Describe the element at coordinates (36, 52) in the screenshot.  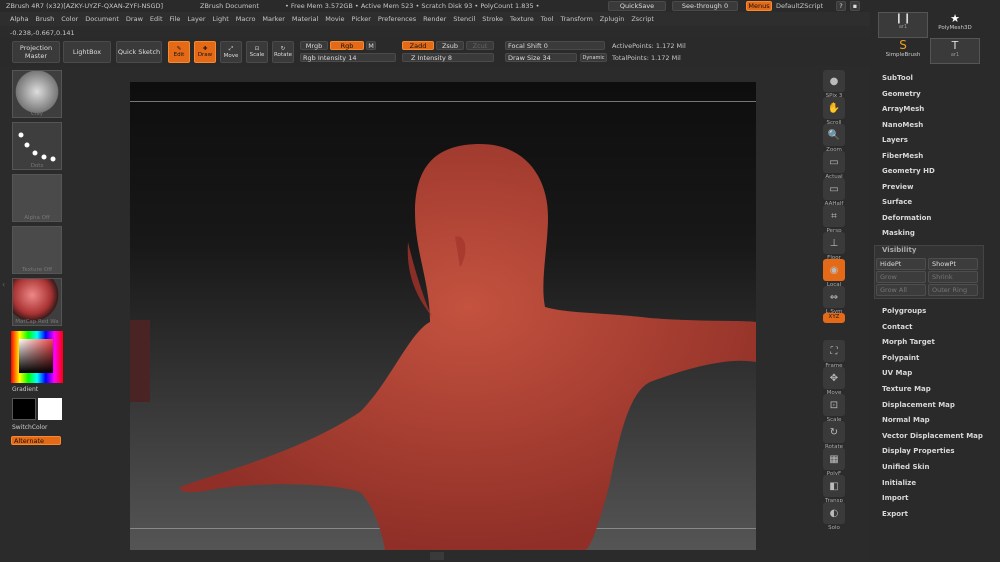
I see `projection-master-button: Projection Master` at that location.